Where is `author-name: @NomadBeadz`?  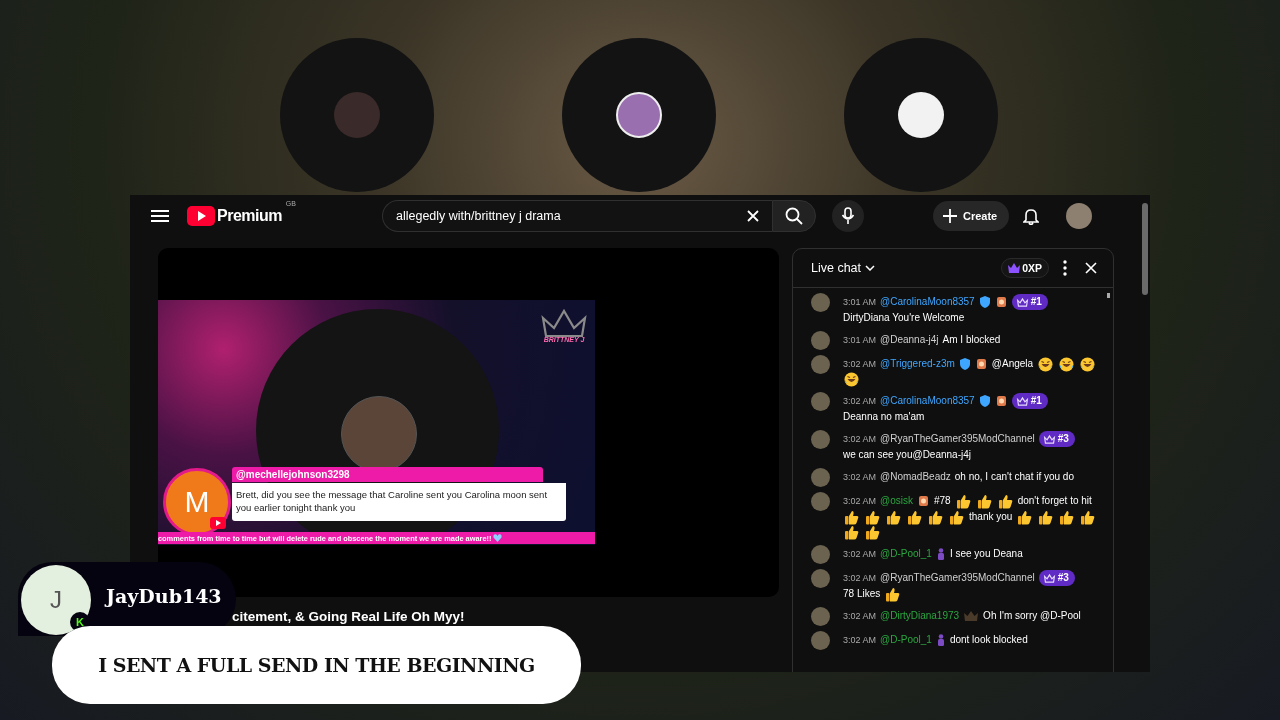
author-name: @NomadBeadz is located at coordinates (915, 477).